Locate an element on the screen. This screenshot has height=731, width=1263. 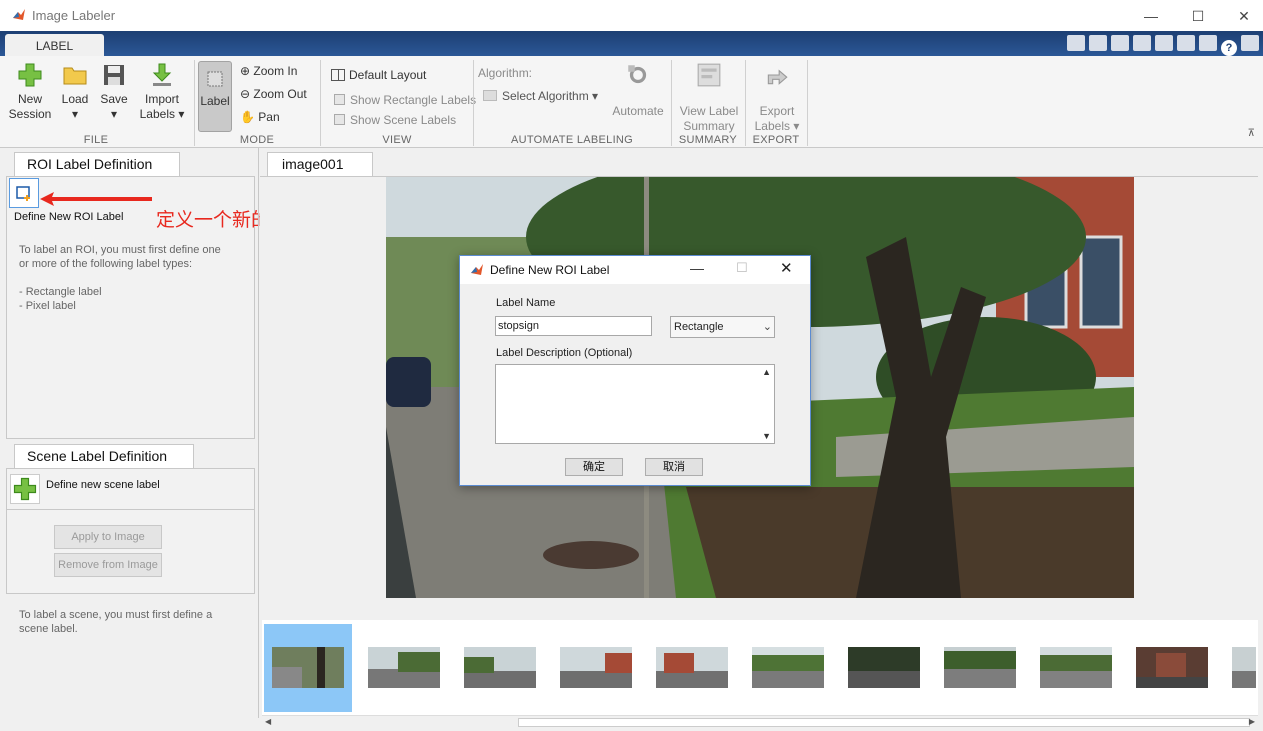
define-new-scene-label: Define new scene label is located at coordinates (103, 485).